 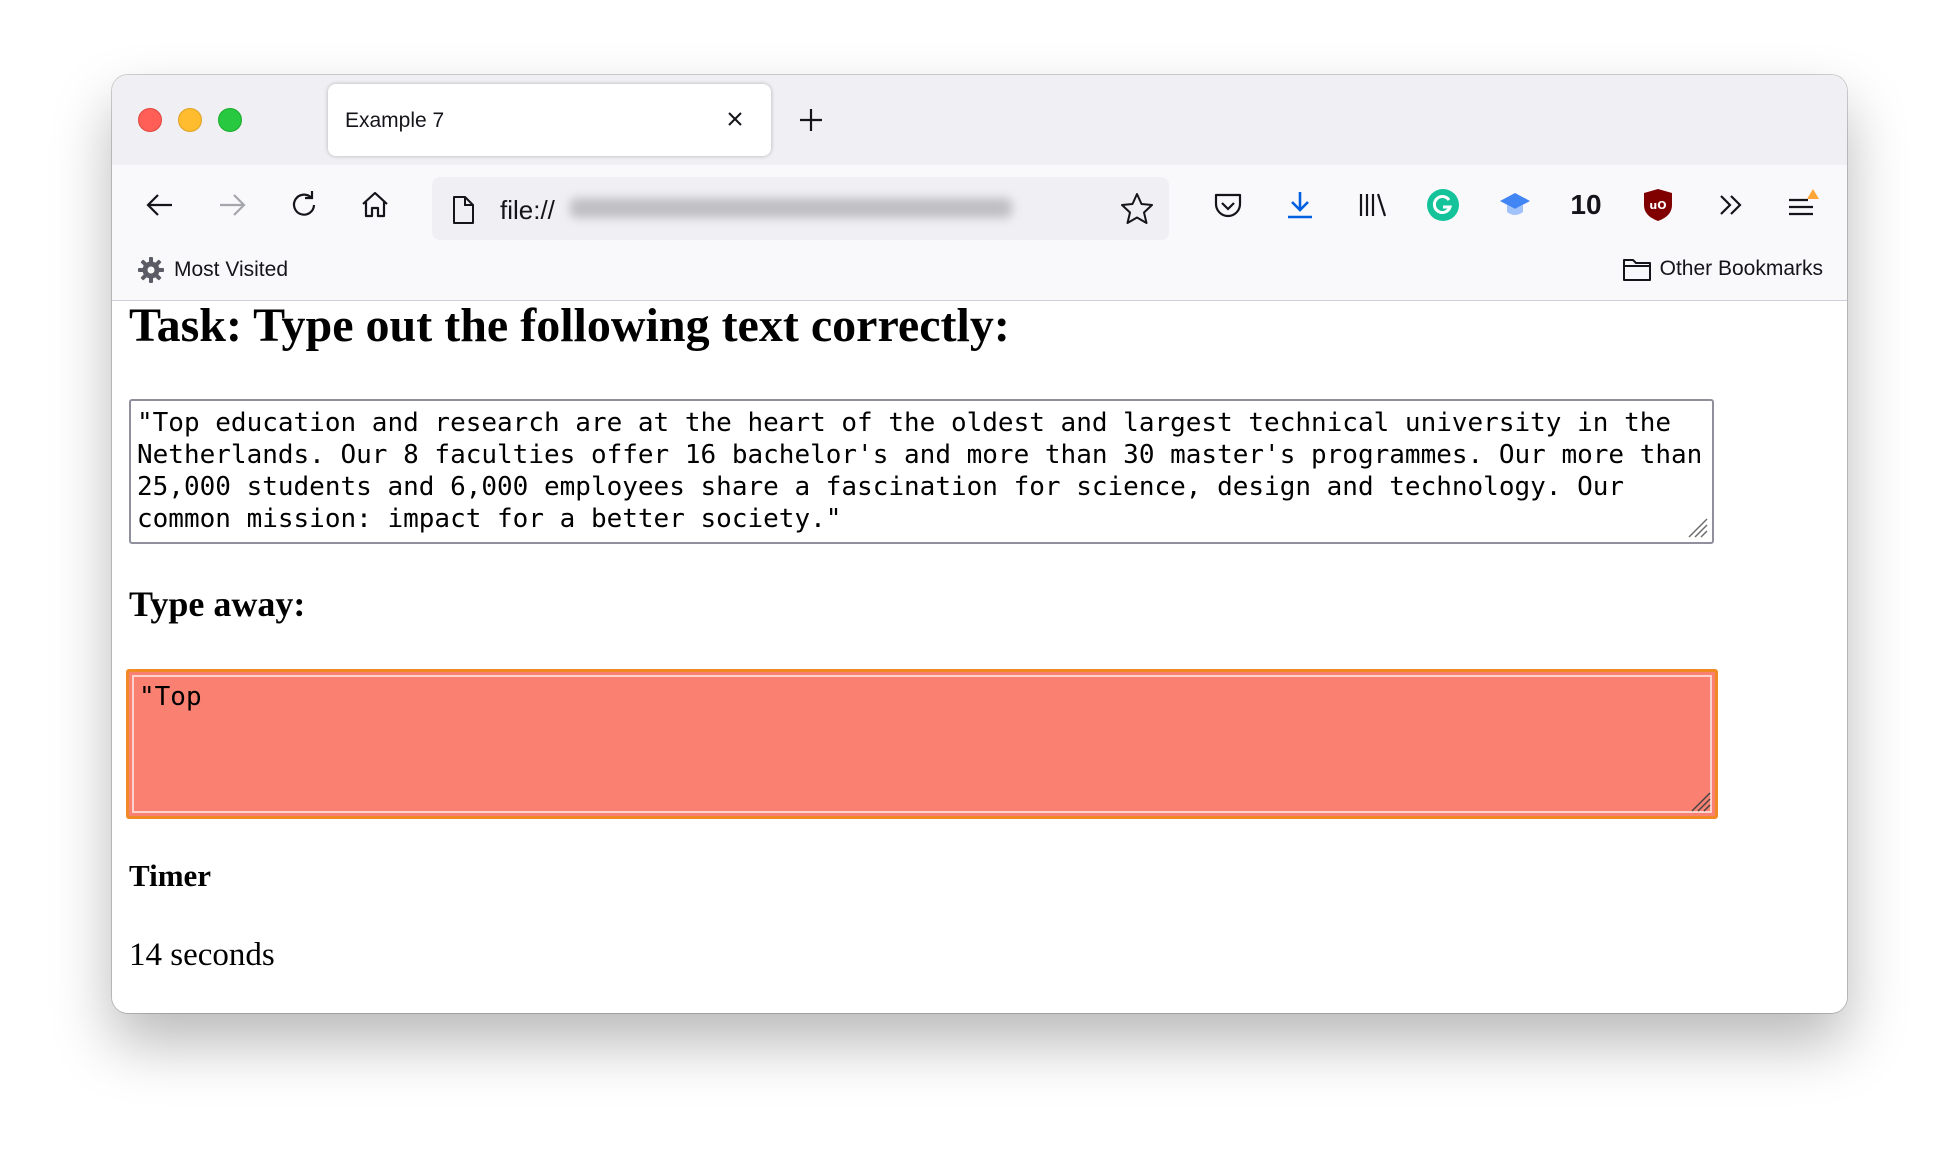 I want to click on minimize-window-button, so click(x=190, y=120).